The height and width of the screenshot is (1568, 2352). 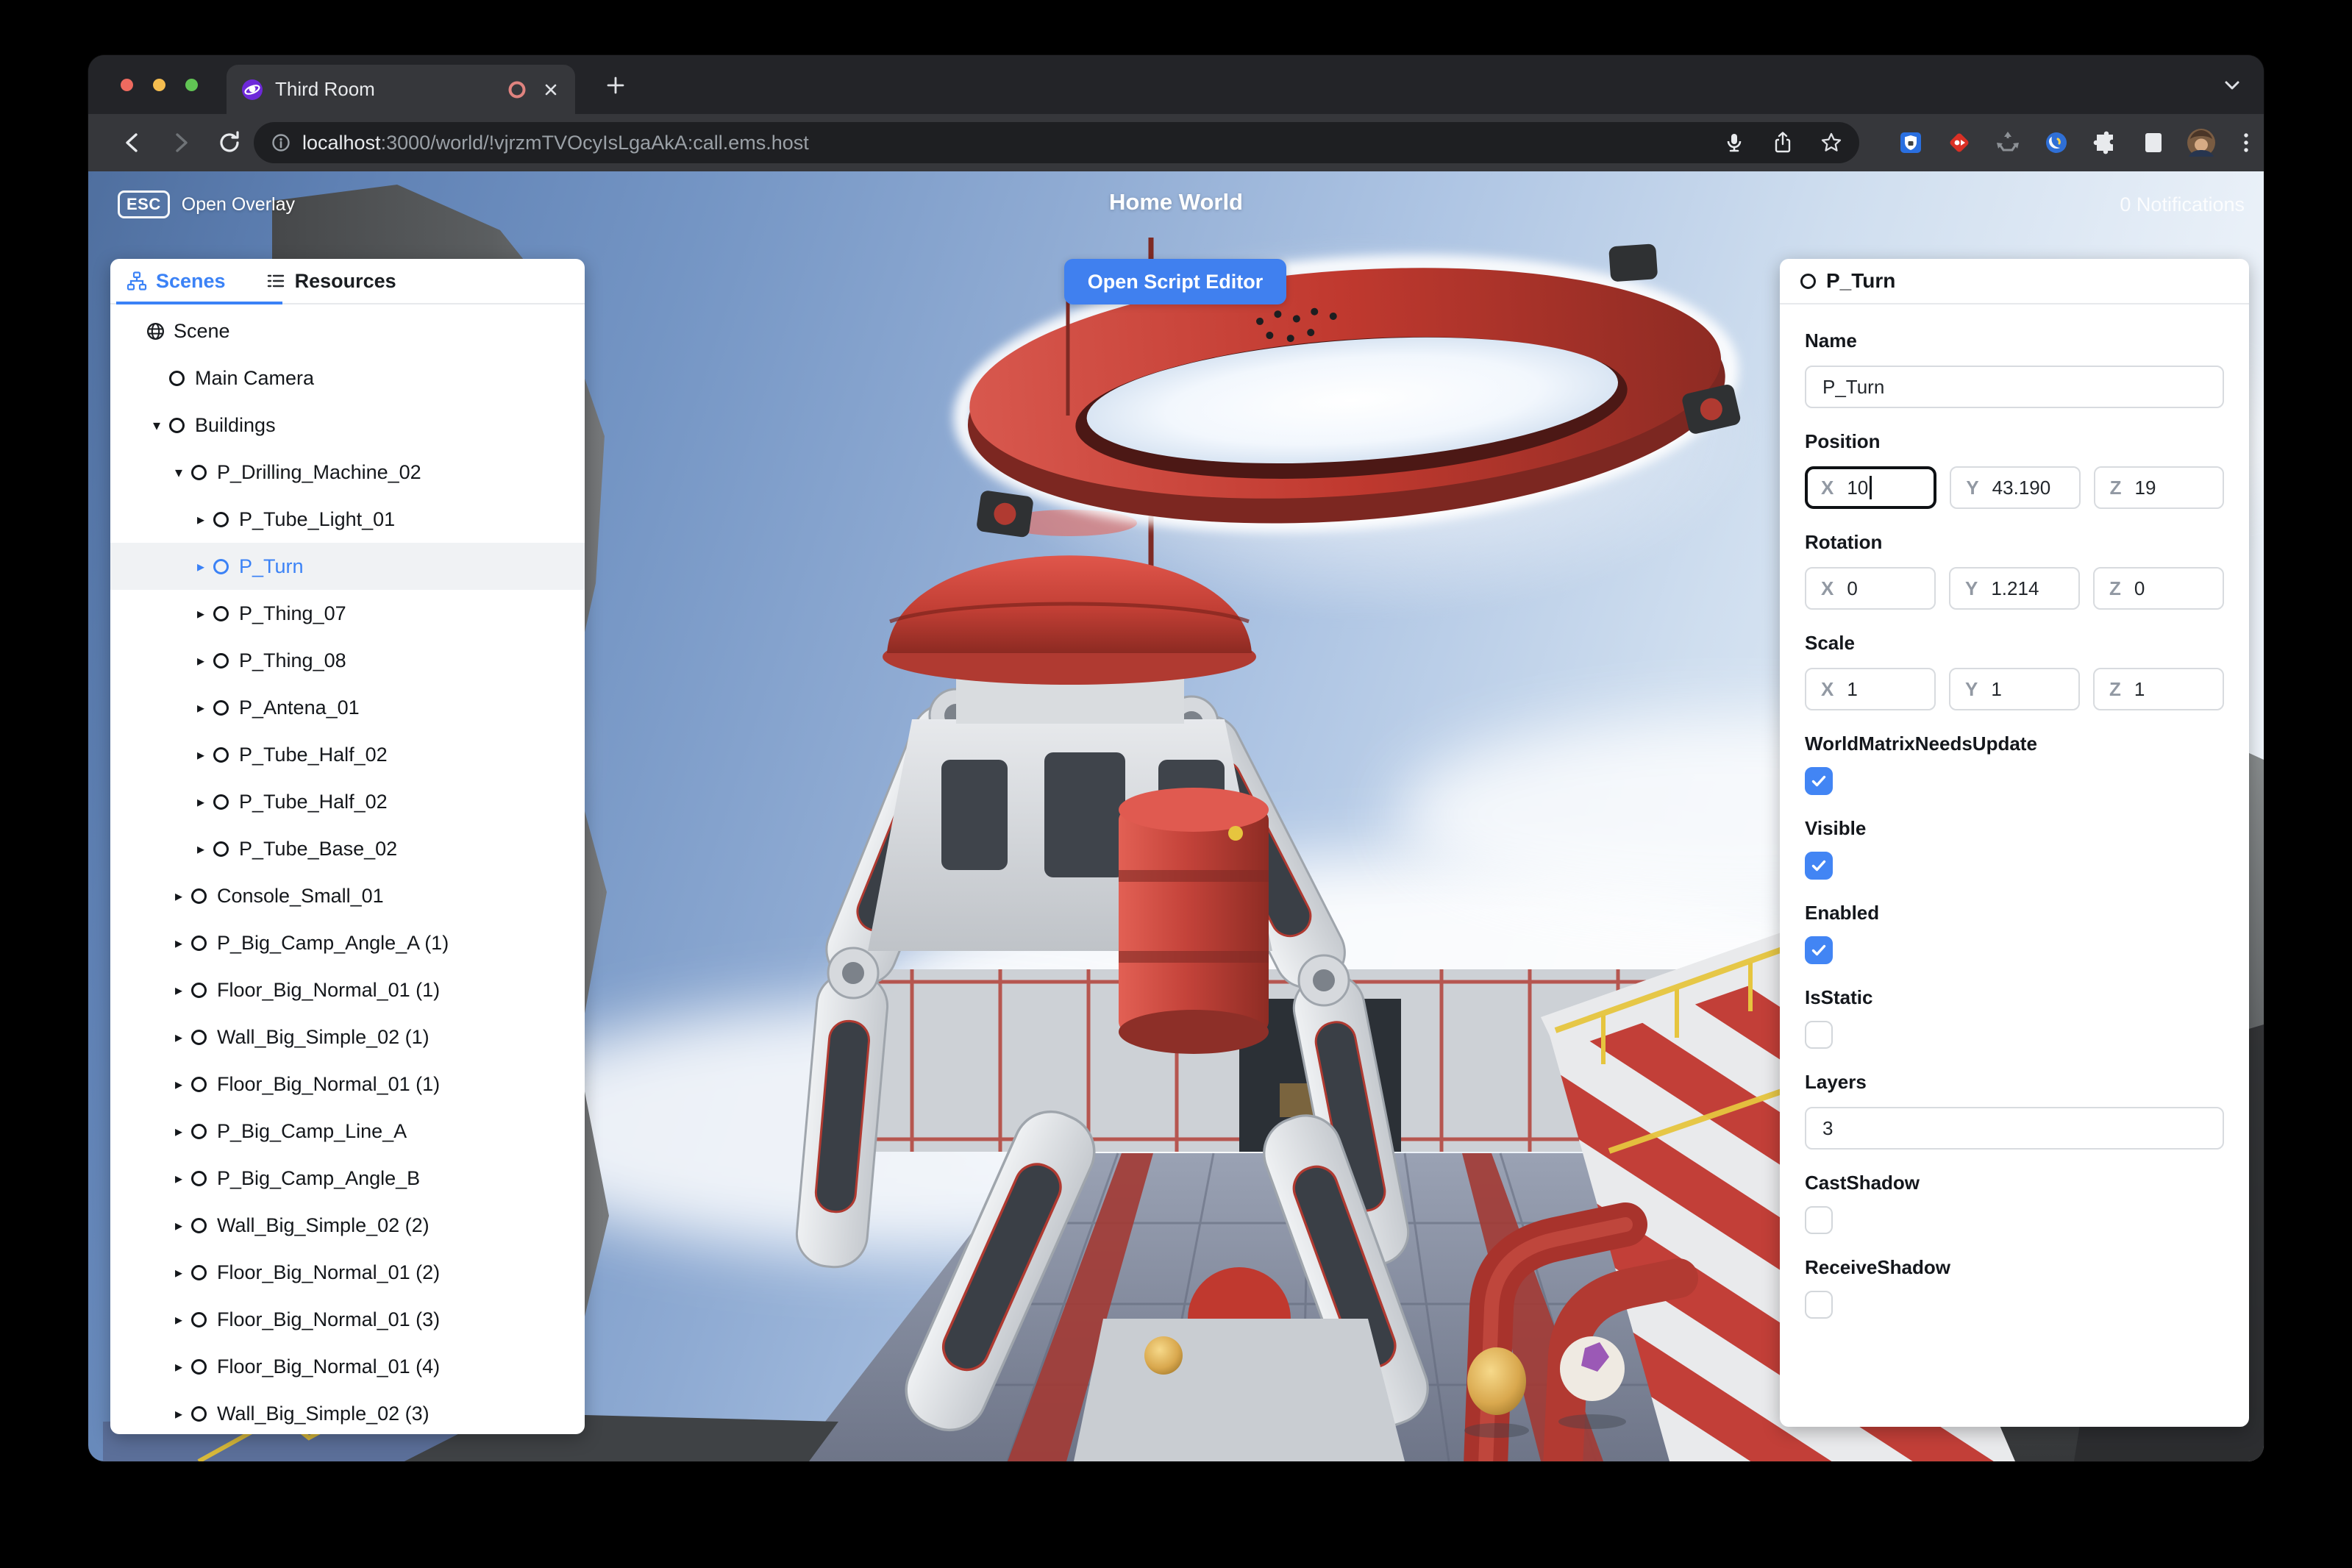 What do you see at coordinates (1734, 142) in the screenshot?
I see `microphone-icon` at bounding box center [1734, 142].